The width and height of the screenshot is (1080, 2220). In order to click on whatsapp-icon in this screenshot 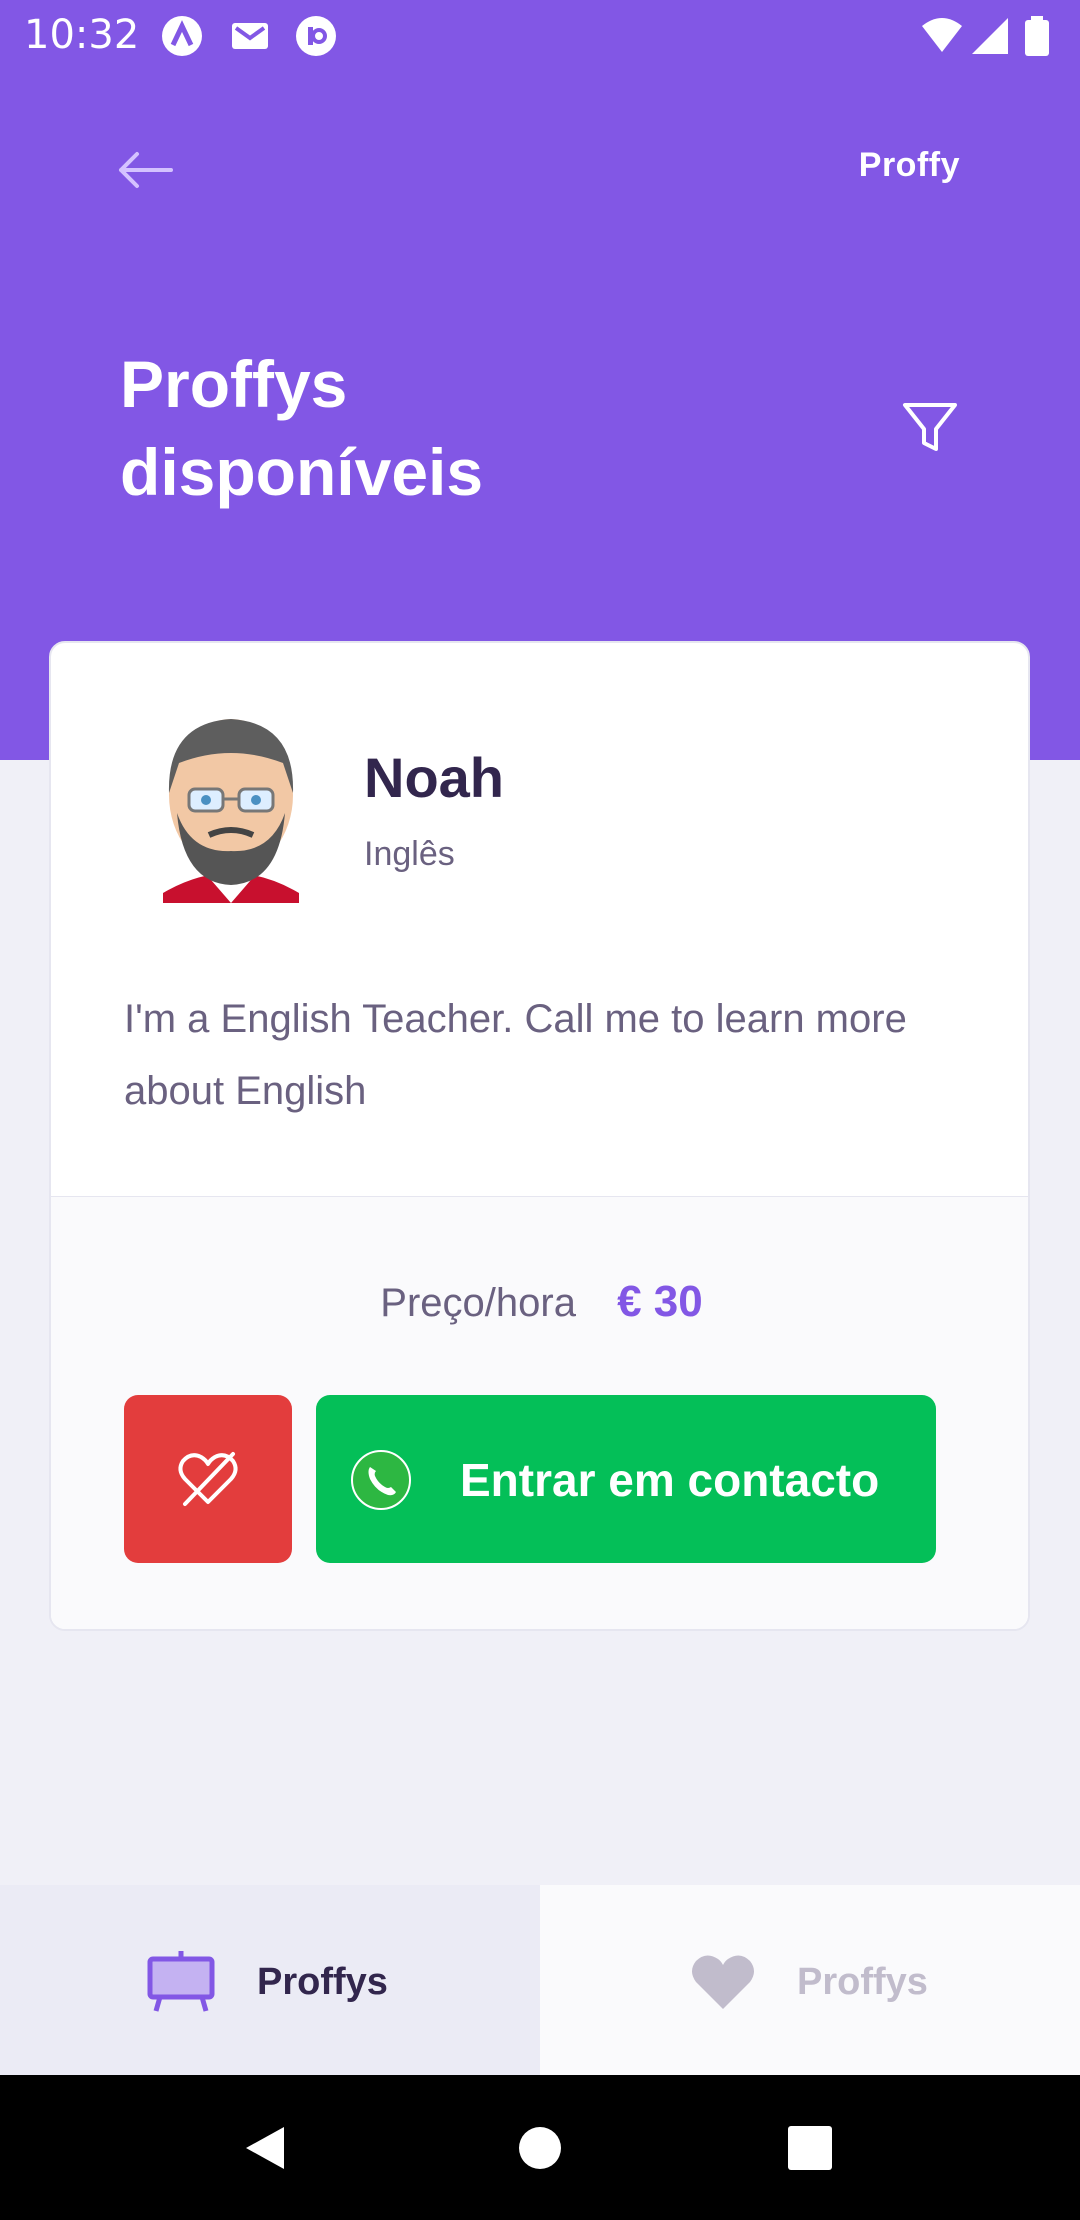, I will do `click(381, 1480)`.